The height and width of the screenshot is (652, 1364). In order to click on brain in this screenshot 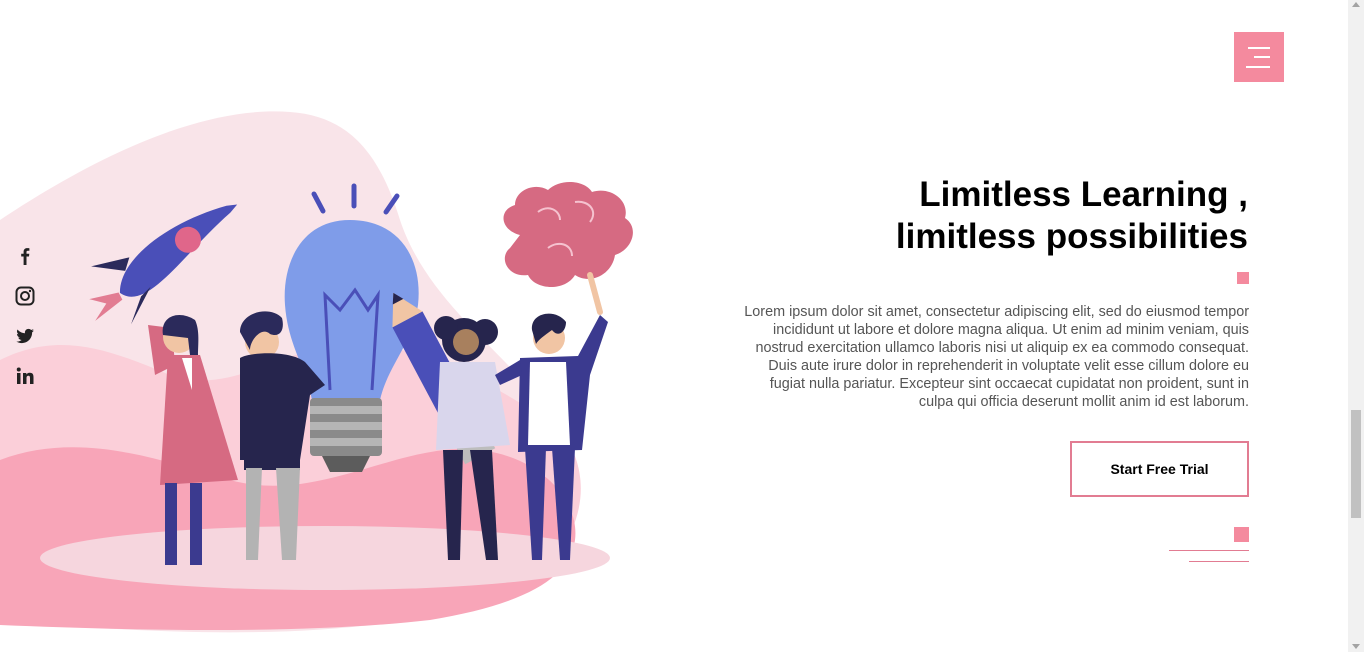, I will do `click(568, 248)`.